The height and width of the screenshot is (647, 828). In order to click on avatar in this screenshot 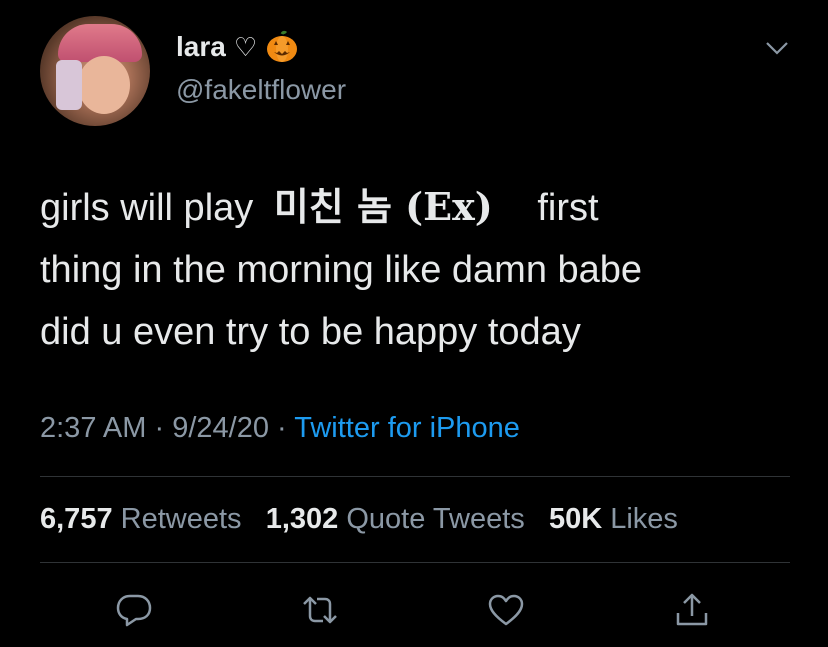, I will do `click(95, 71)`.